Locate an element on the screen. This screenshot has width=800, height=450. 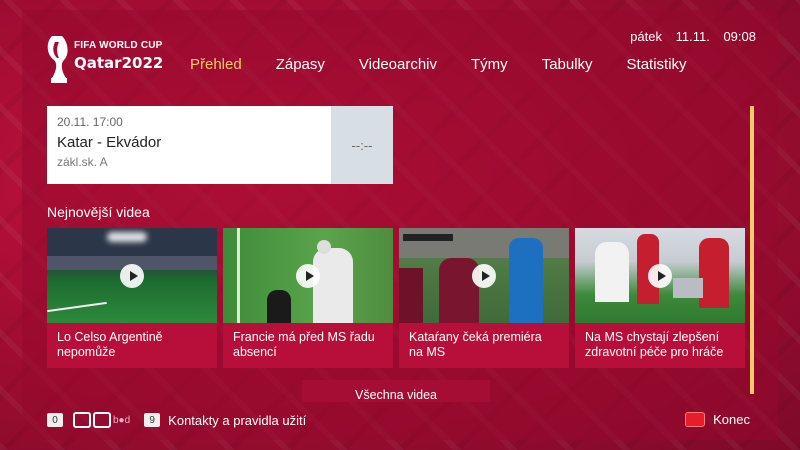
ct-logo-suffix: b●d is located at coordinates (122, 420).